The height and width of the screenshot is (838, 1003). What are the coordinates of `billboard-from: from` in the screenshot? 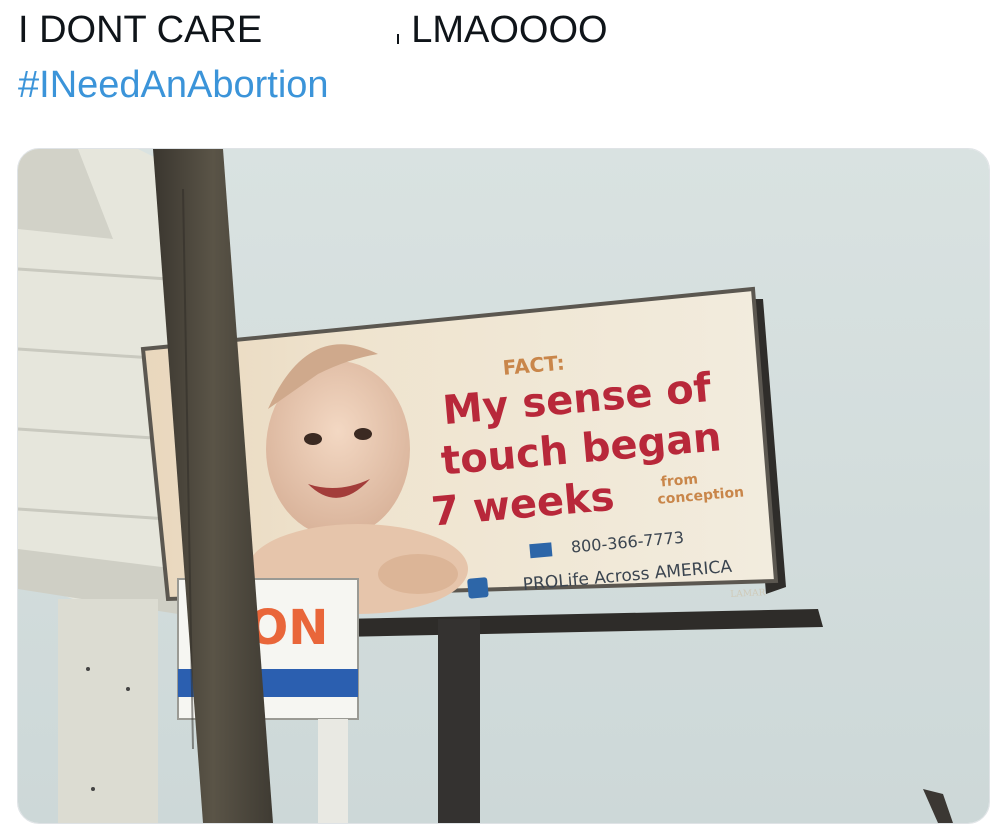 It's located at (679, 480).